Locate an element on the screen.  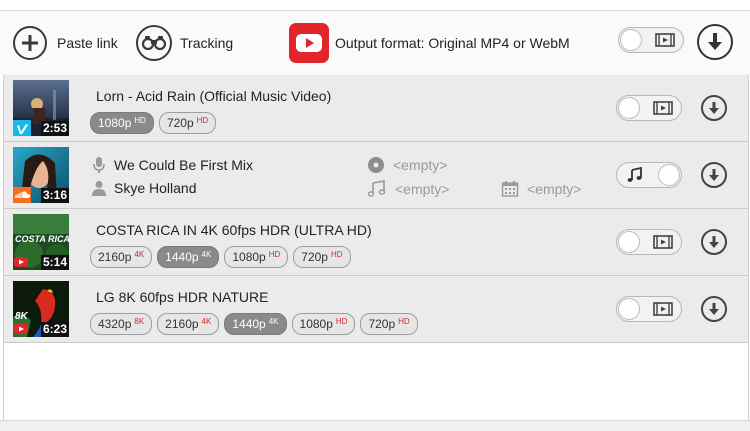
disc-icon is located at coordinates (376, 165).